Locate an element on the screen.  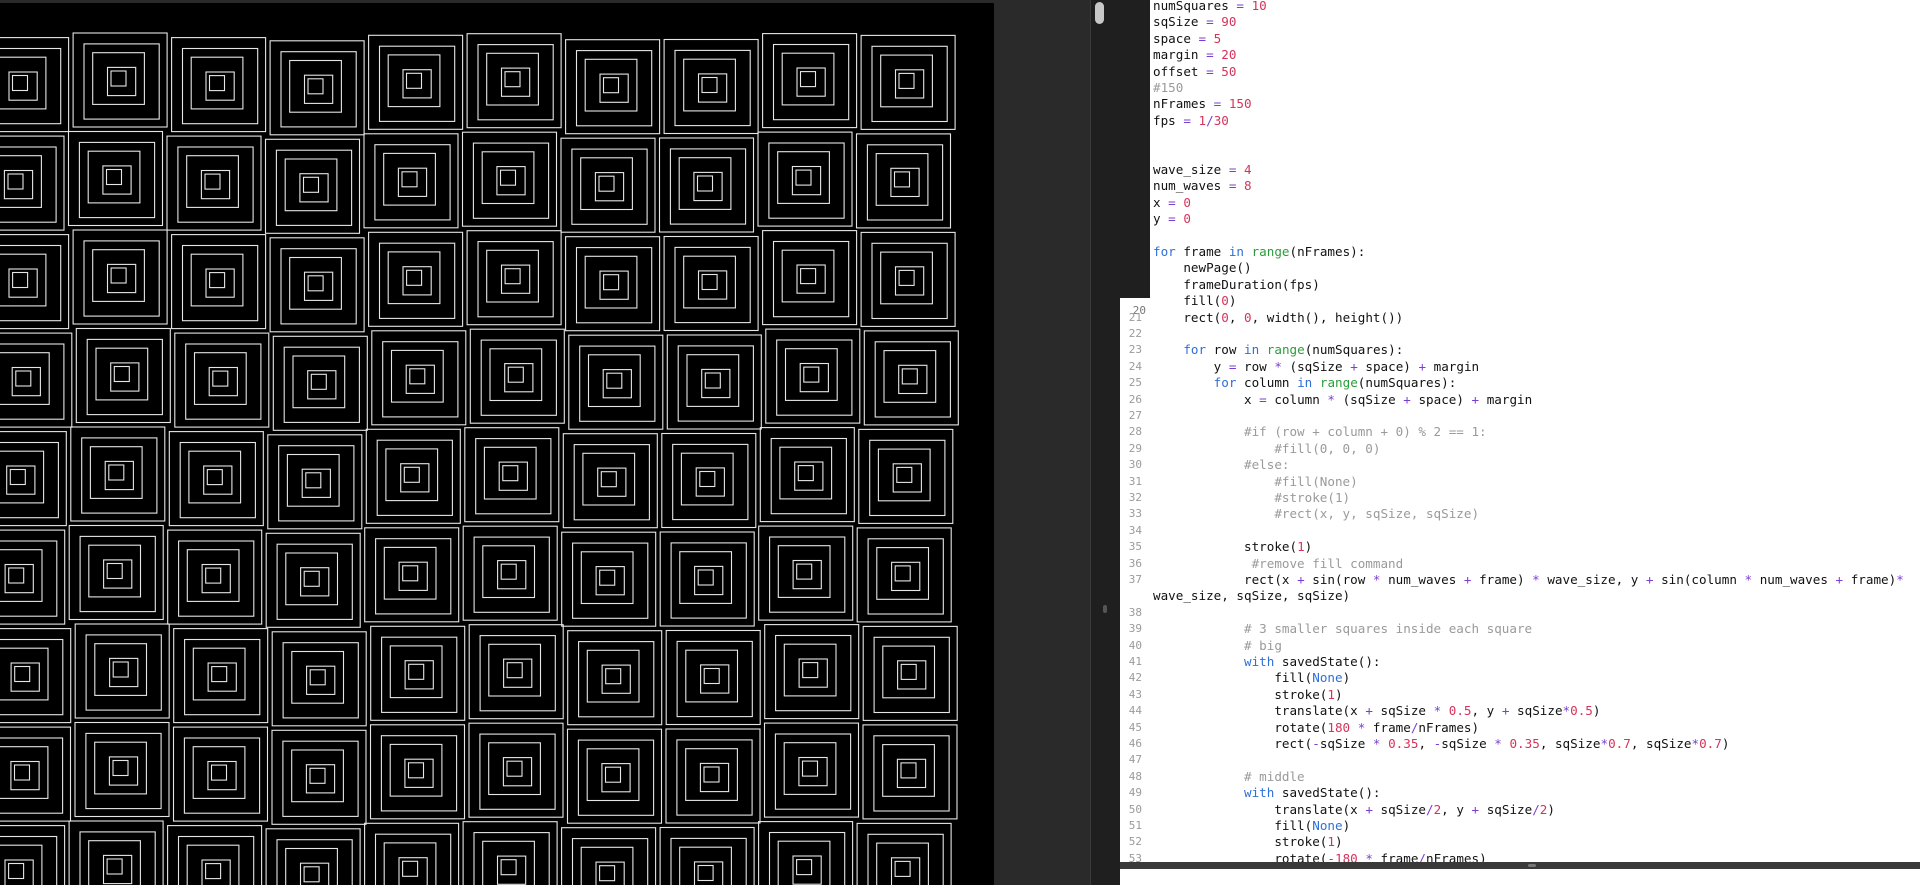
code-text: num_waves = 8 is located at coordinates (1202, 186).